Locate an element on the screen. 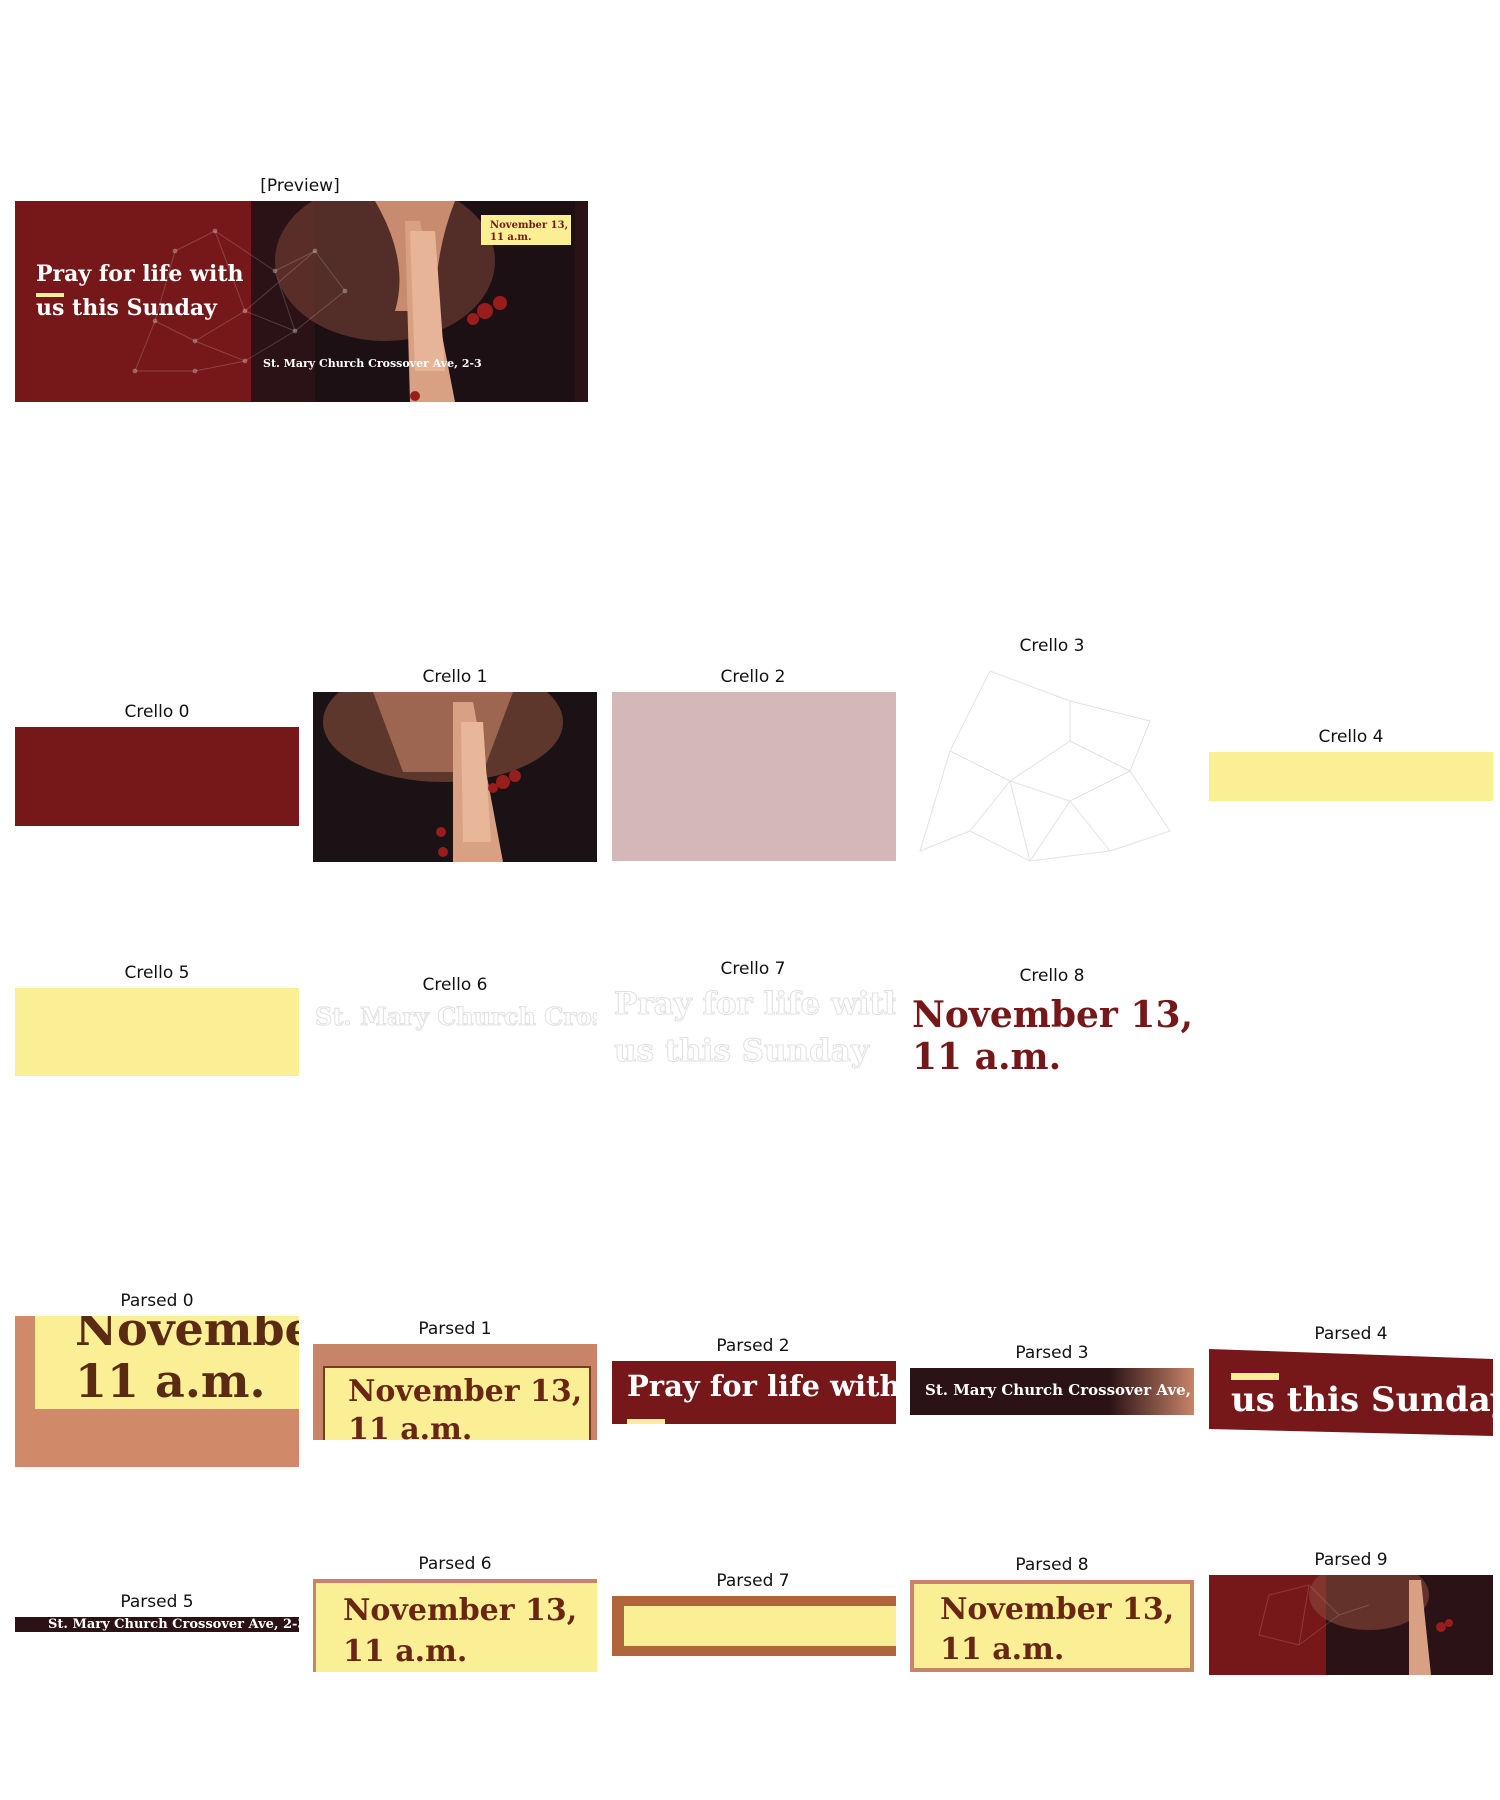  parsed-9-canvas is located at coordinates (1351, 1625).